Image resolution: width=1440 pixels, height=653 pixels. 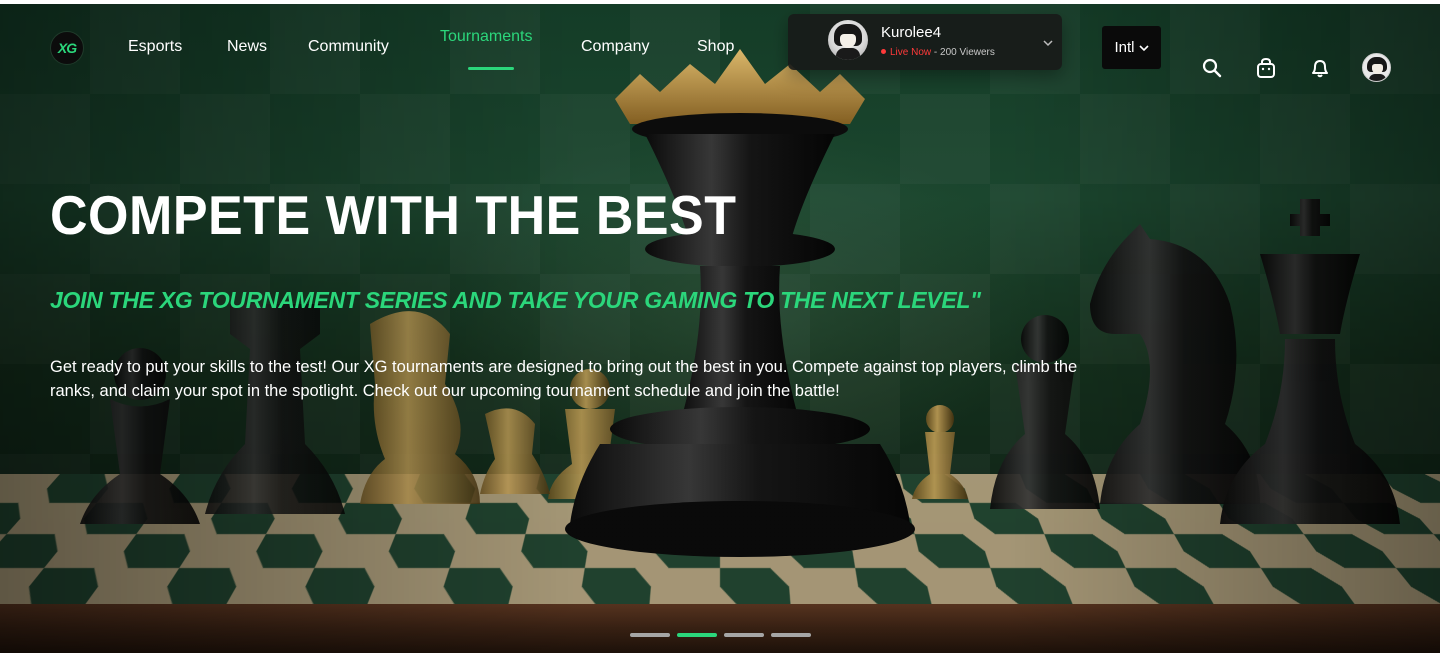 I want to click on nav-community: Community, so click(x=348, y=47).